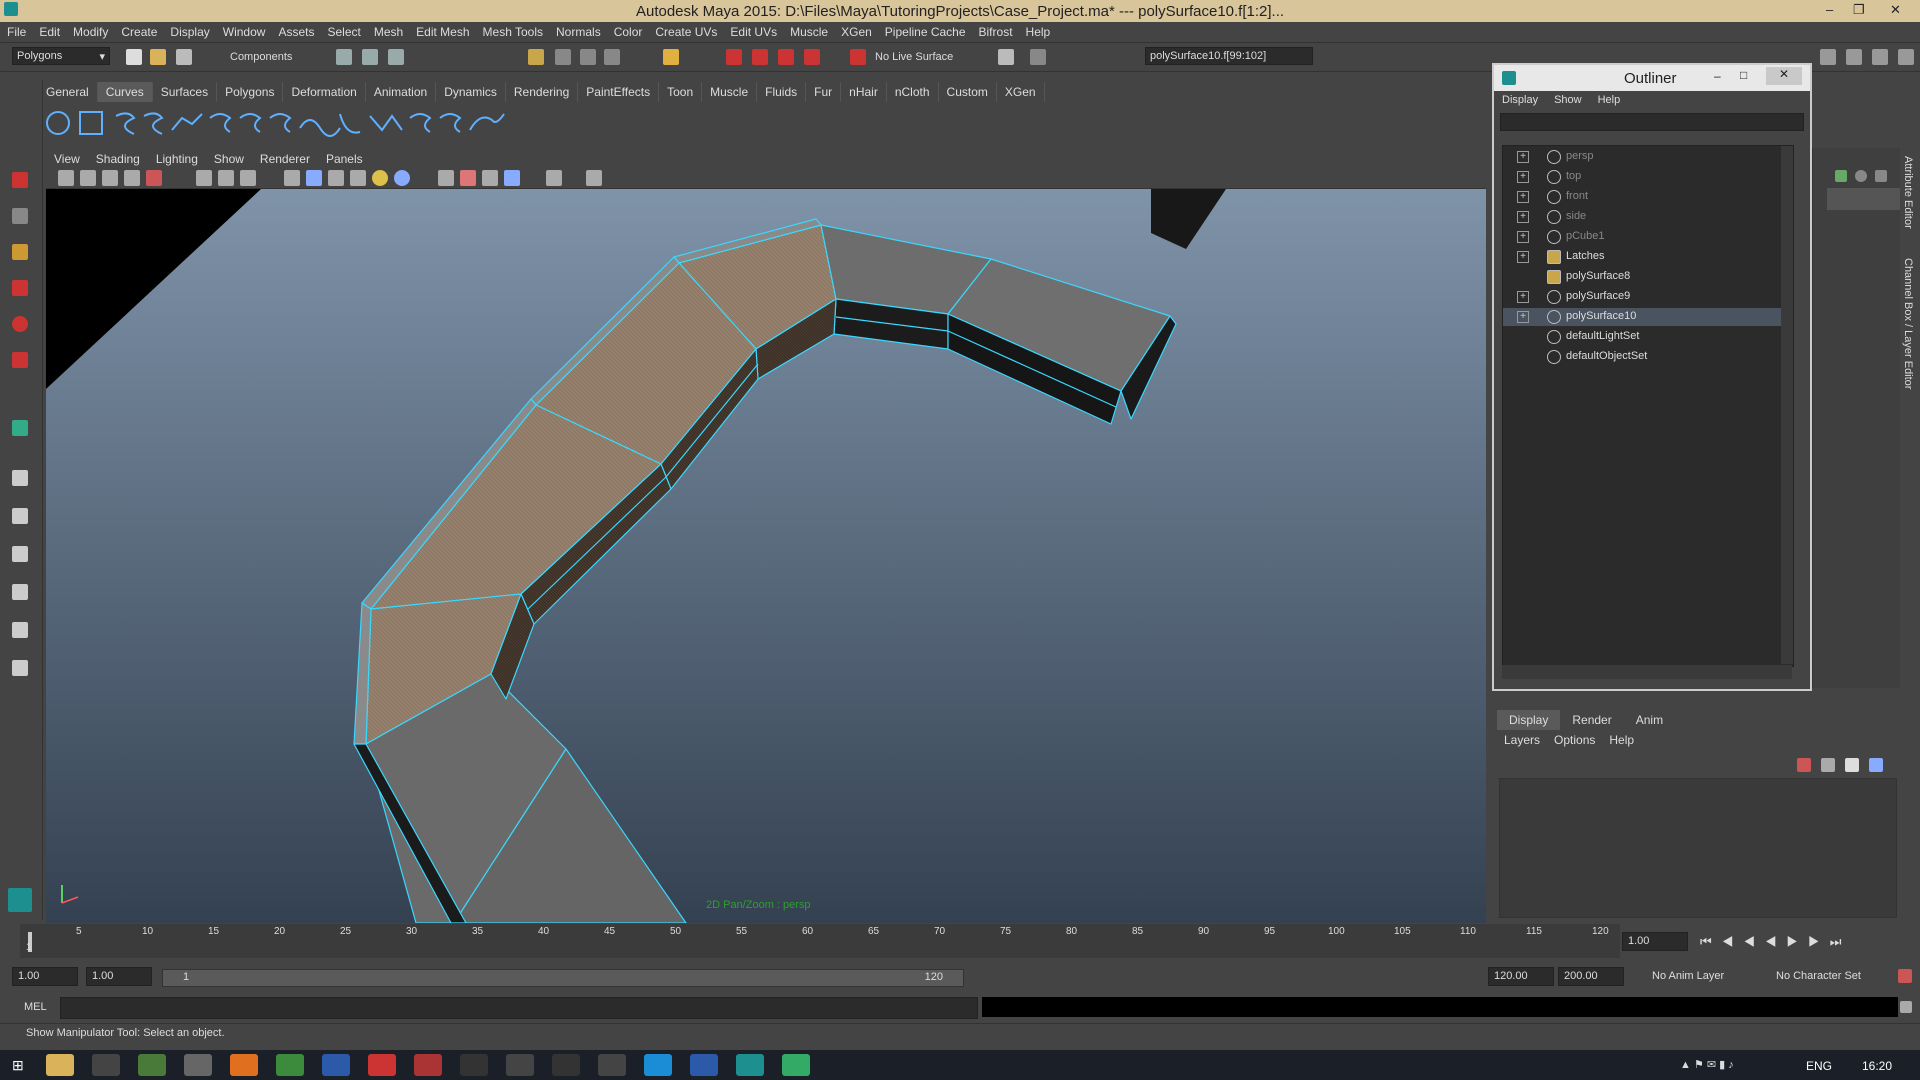 The height and width of the screenshot is (1080, 1920). I want to click on rotate-tool-icon, so click(20, 324).